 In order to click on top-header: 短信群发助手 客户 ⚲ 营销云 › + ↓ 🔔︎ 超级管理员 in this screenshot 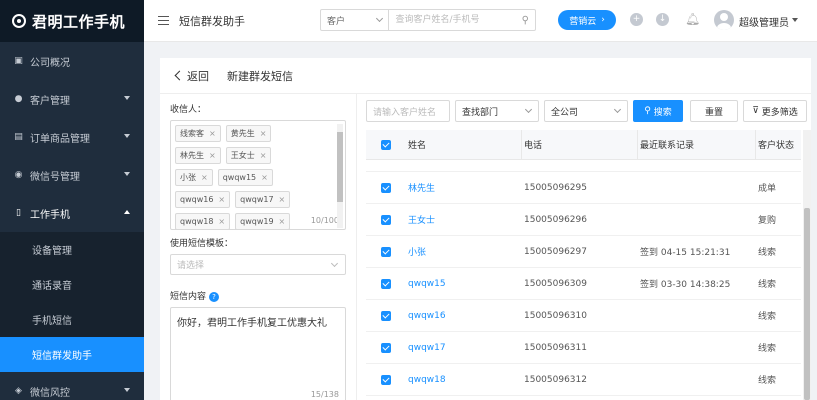, I will do `click(480, 21)`.